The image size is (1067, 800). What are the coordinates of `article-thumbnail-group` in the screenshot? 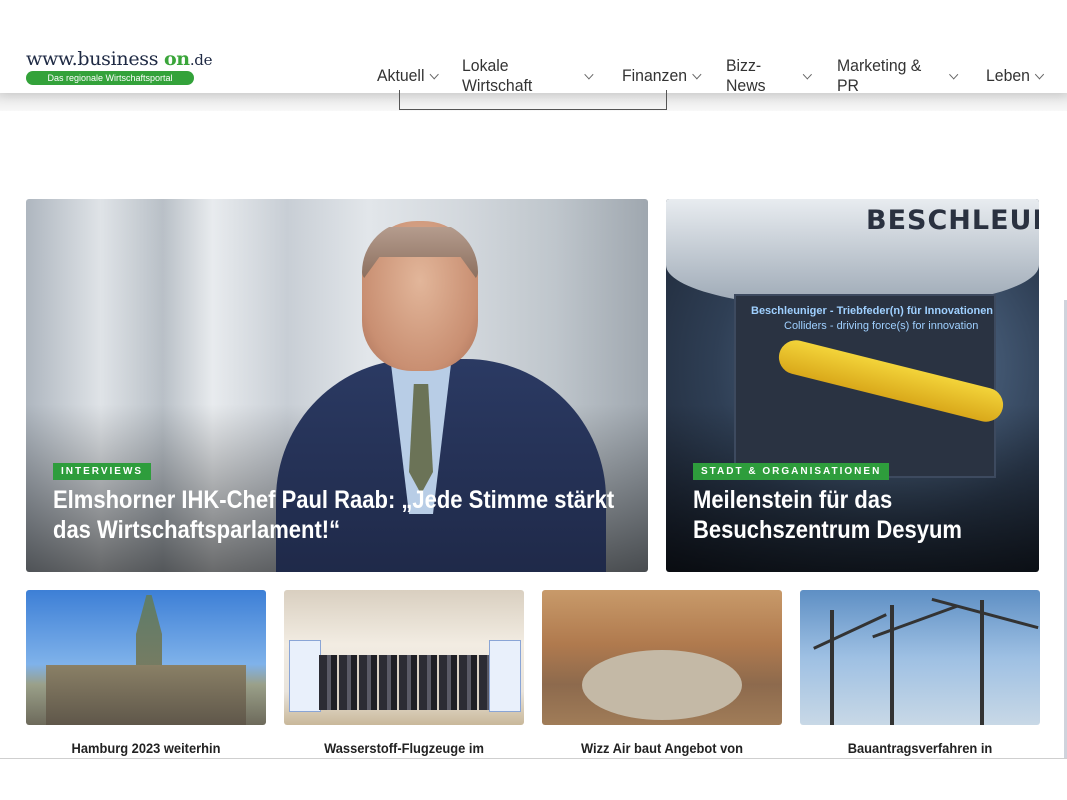 It's located at (404, 657).